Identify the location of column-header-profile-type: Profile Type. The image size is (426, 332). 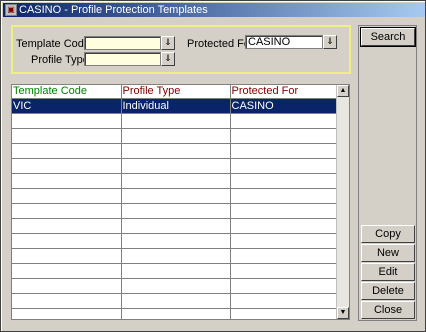
(176, 92).